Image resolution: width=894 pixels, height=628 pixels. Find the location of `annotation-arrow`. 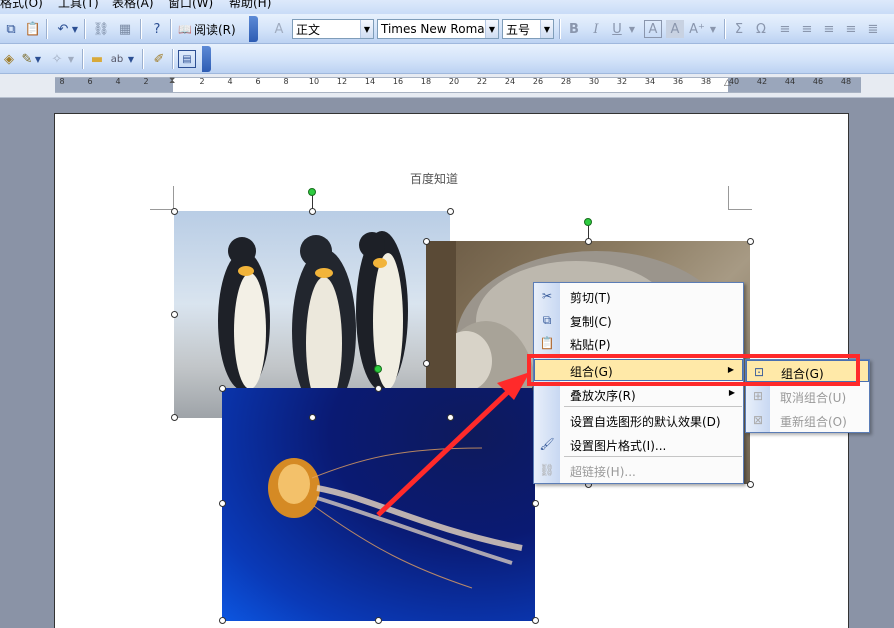

annotation-arrow is located at coordinates (453, 444).